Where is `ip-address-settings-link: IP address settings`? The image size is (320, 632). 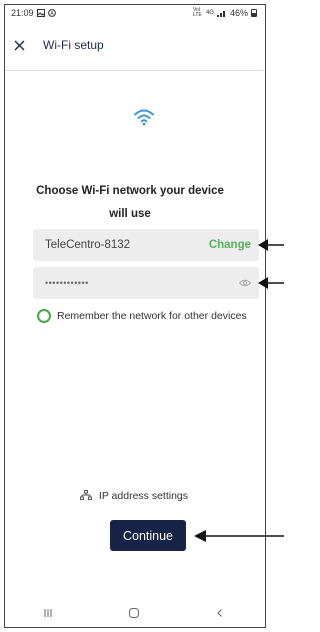 ip-address-settings-link: IP address settings is located at coordinates (134, 496).